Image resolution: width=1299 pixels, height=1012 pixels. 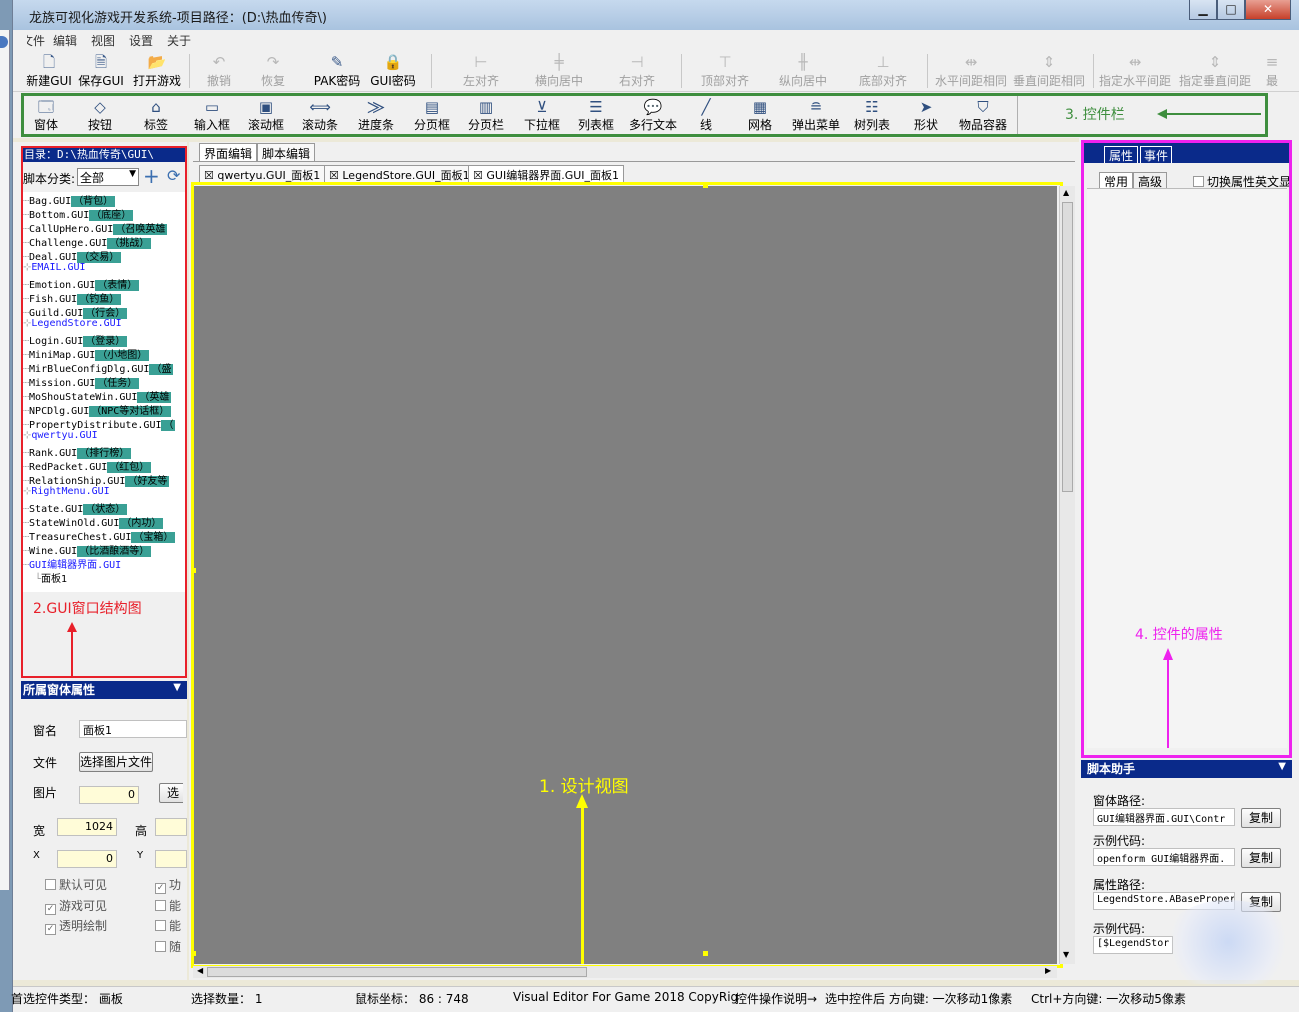 What do you see at coordinates (485, 125) in the screenshot?
I see `control-pagebar-label: 分页栏` at bounding box center [485, 125].